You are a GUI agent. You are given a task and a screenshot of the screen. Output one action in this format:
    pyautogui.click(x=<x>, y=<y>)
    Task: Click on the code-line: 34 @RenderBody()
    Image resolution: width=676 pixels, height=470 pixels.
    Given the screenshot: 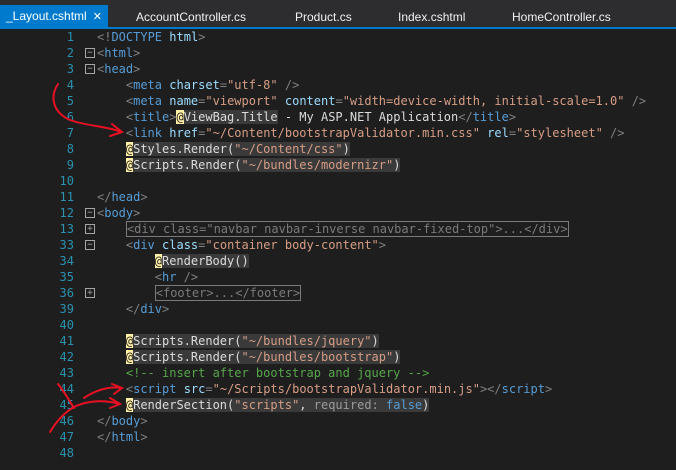 What is the action you would take?
    pyautogui.click(x=338, y=261)
    